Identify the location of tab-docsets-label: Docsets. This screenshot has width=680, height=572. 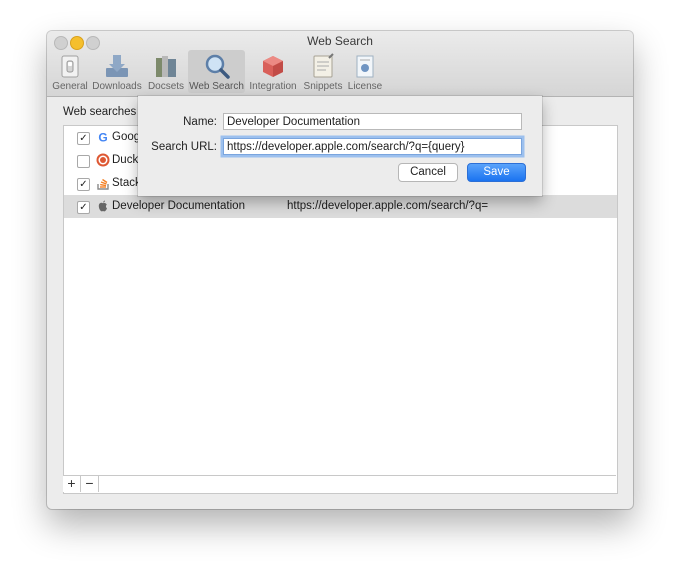
(166, 86).